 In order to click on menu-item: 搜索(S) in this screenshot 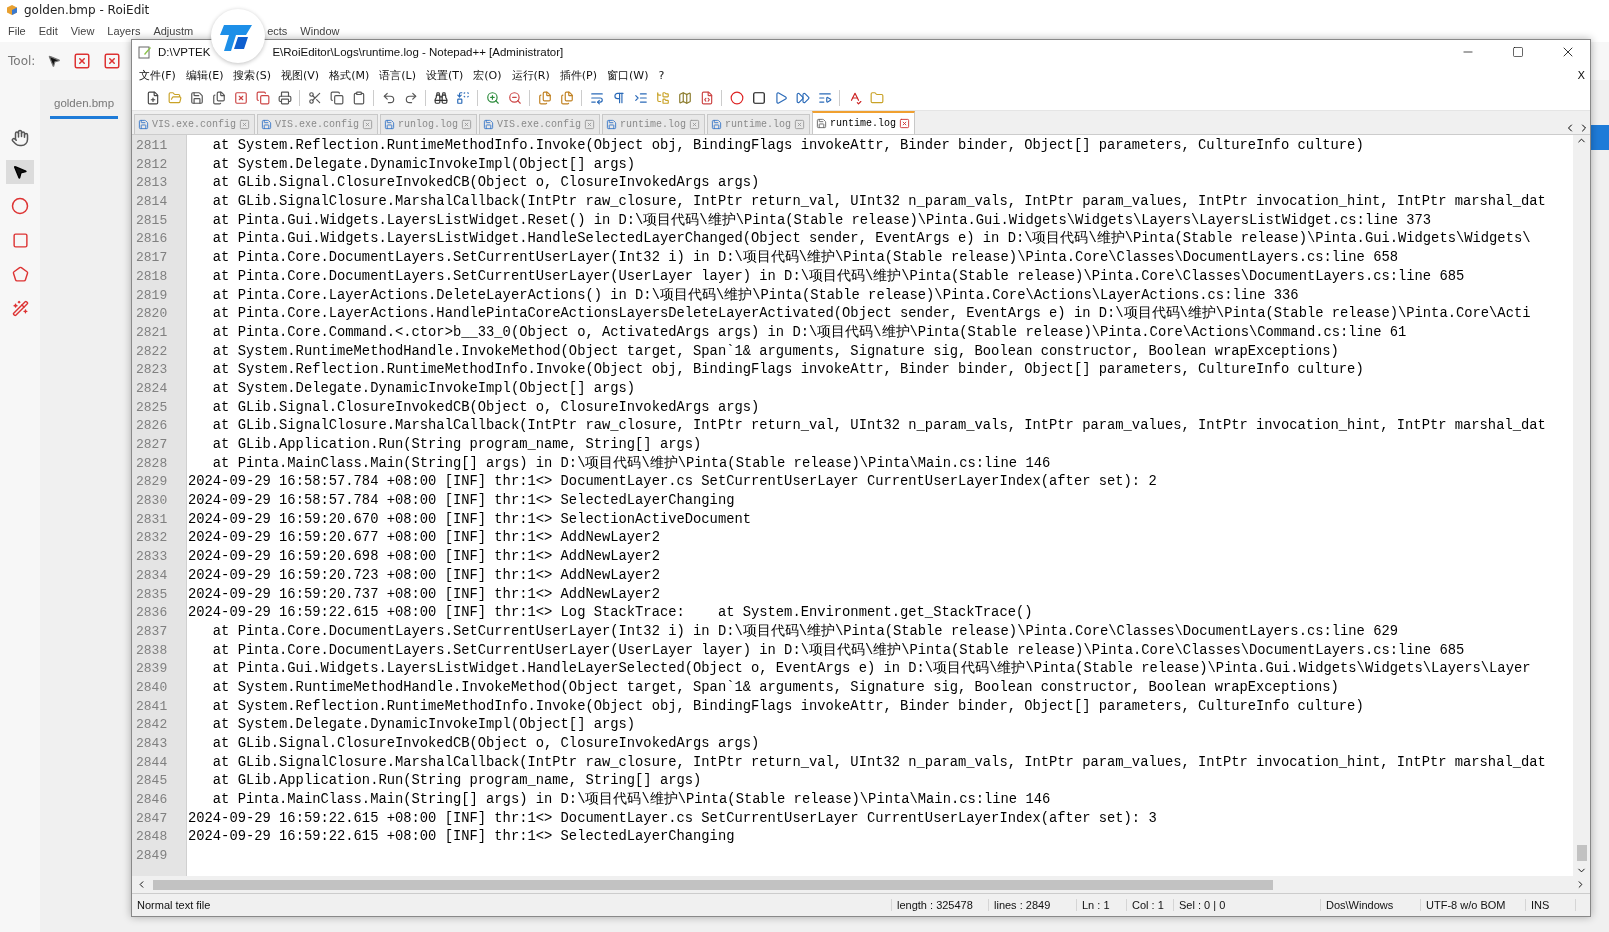, I will do `click(252, 75)`.